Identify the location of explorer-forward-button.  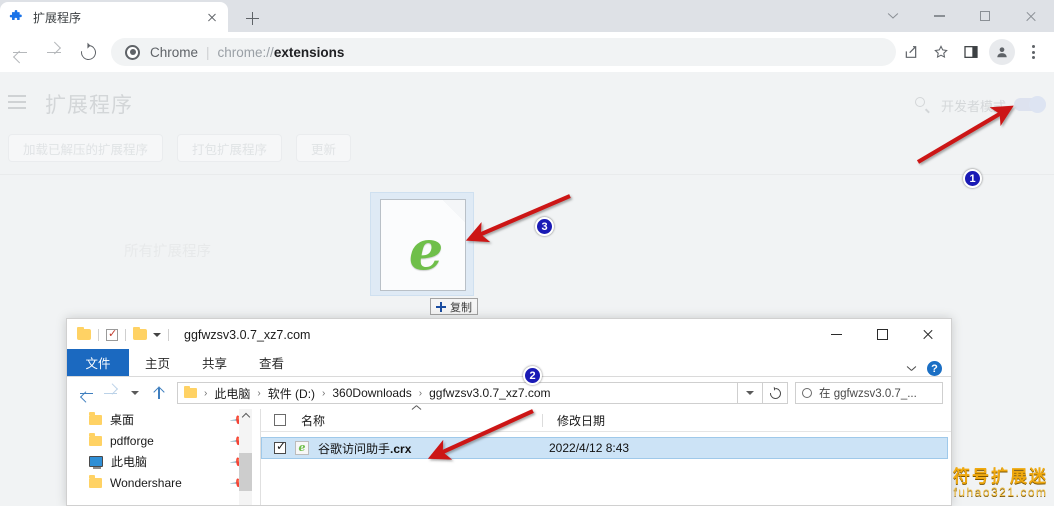
(111, 393).